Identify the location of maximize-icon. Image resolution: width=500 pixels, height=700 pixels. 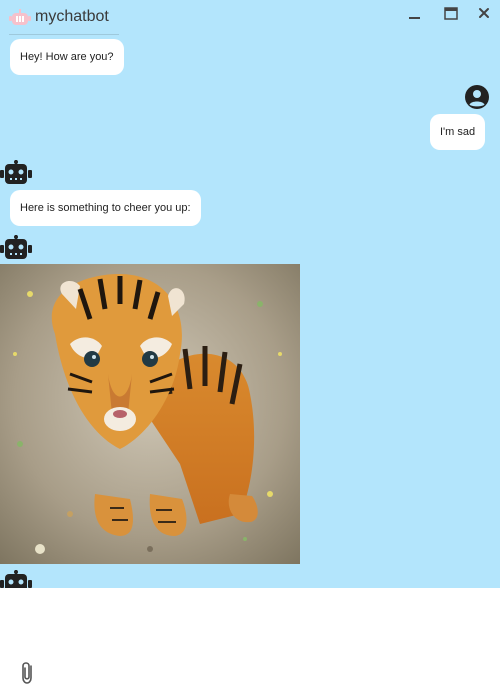
(451, 14).